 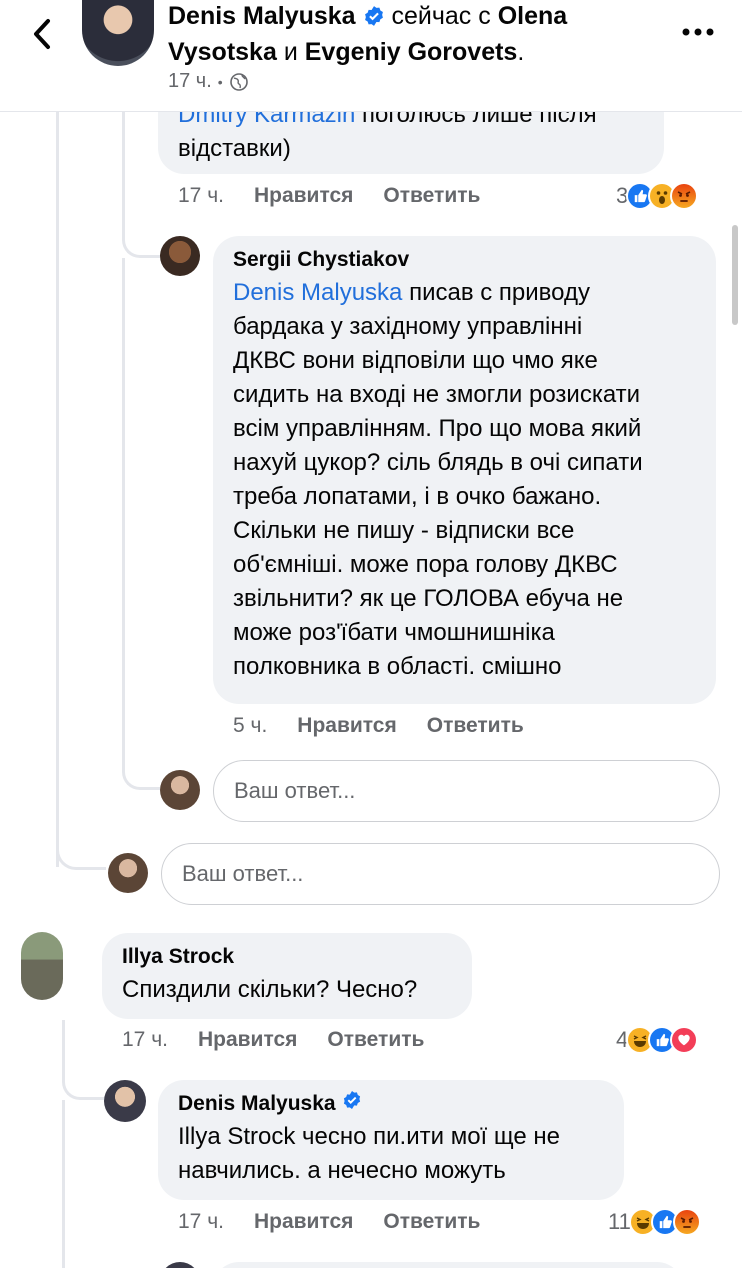 I want to click on reaction-count: 11, so click(x=619, y=1221).